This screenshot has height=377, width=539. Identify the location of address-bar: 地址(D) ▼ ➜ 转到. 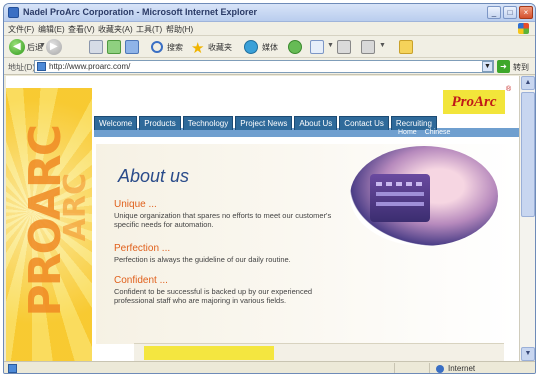
(269, 66).